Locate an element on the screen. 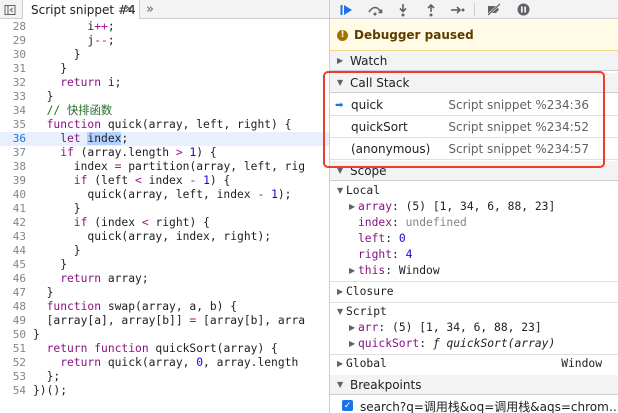  line-number: 34 is located at coordinates (14, 111).